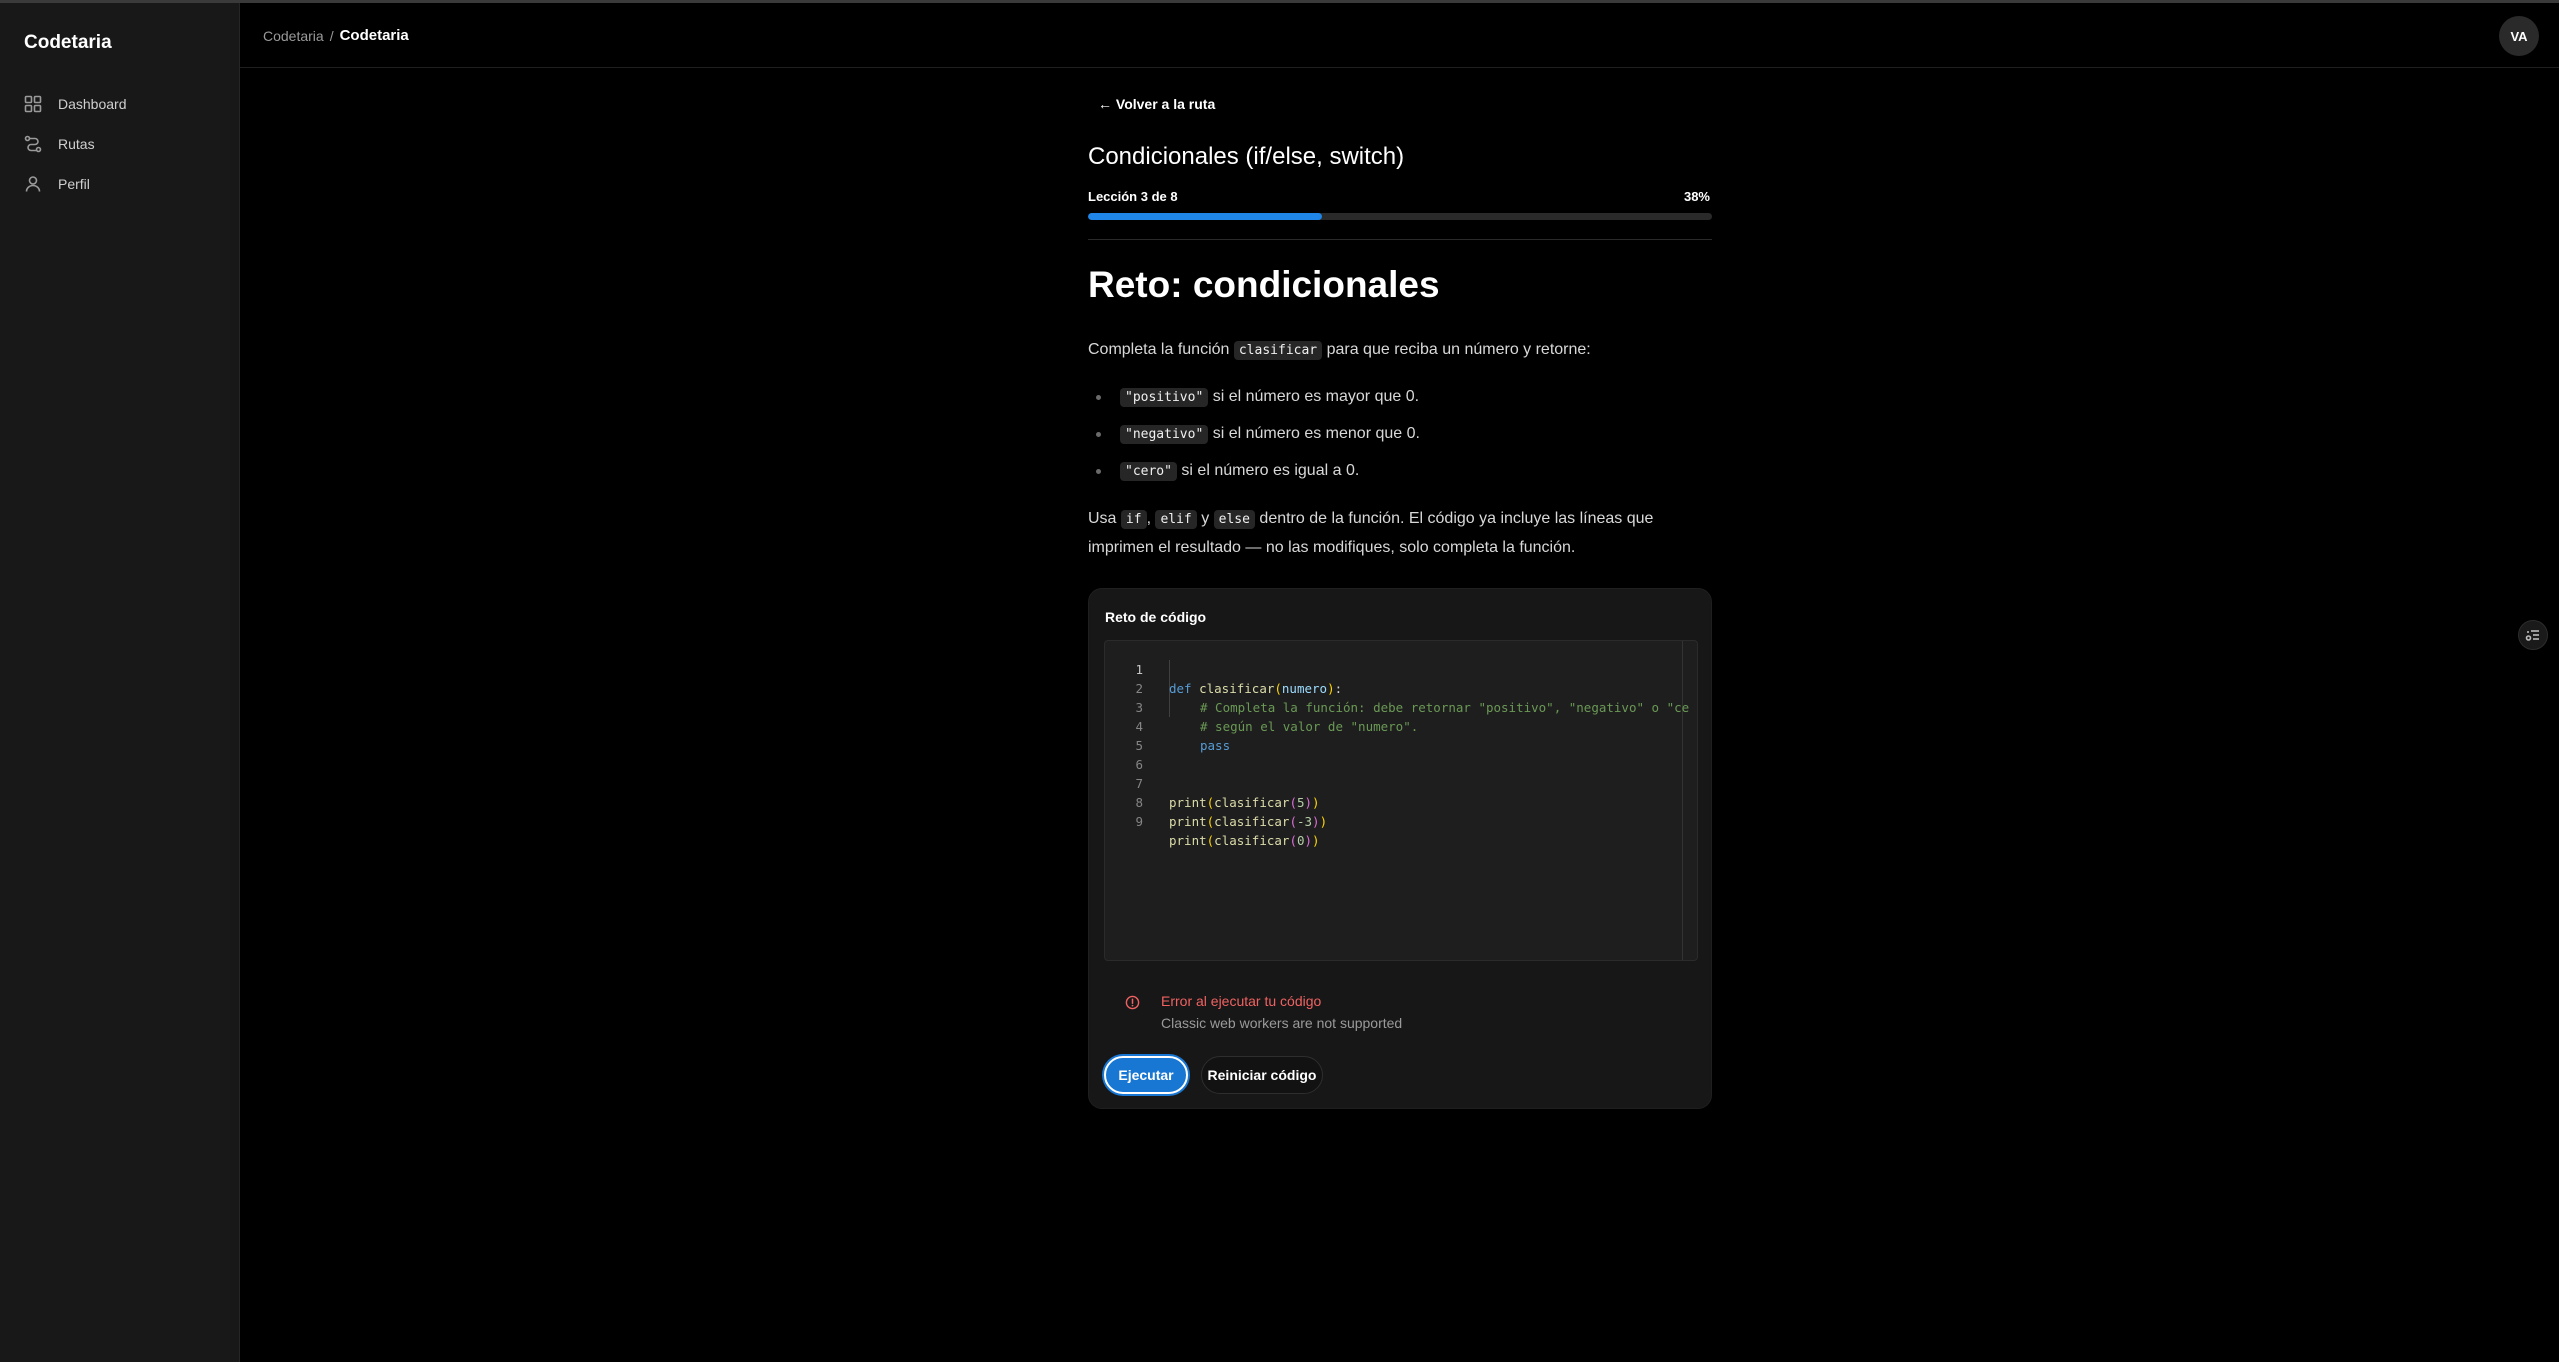 The image size is (2559, 1362). What do you see at coordinates (1241, 1001) in the screenshot?
I see `error-title: Error al ejecutar tu código` at bounding box center [1241, 1001].